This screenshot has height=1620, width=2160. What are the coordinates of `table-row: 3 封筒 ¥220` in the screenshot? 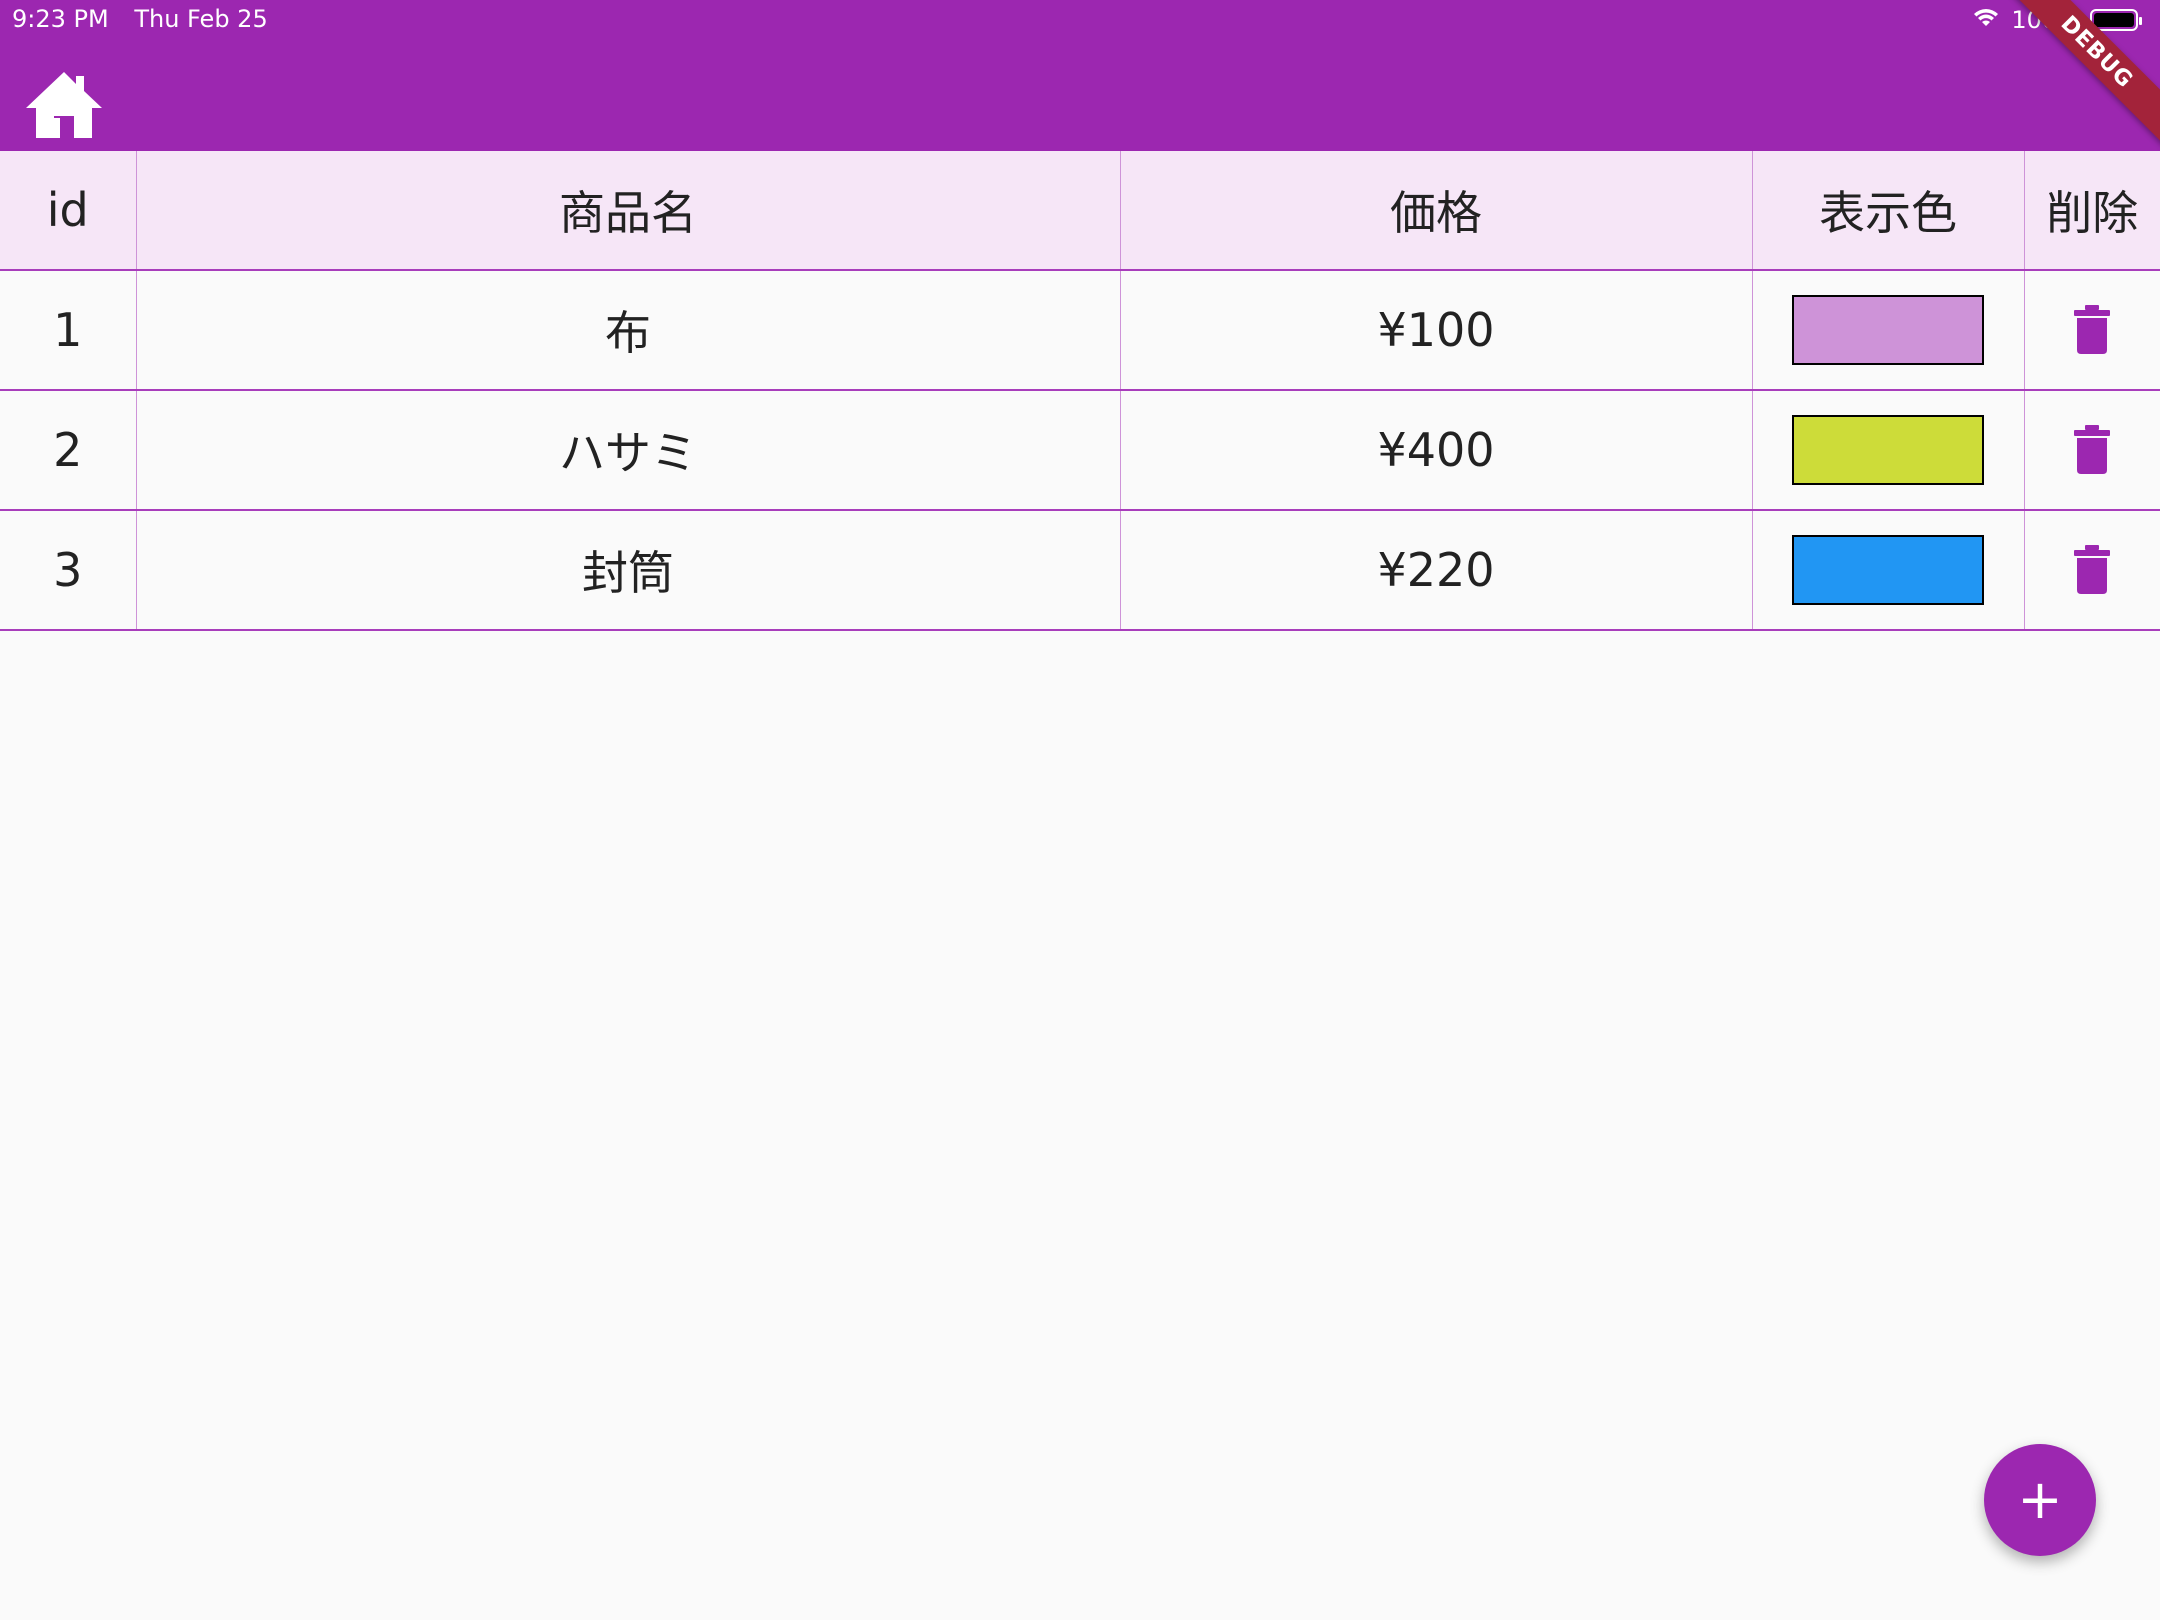 It's located at (1080, 570).